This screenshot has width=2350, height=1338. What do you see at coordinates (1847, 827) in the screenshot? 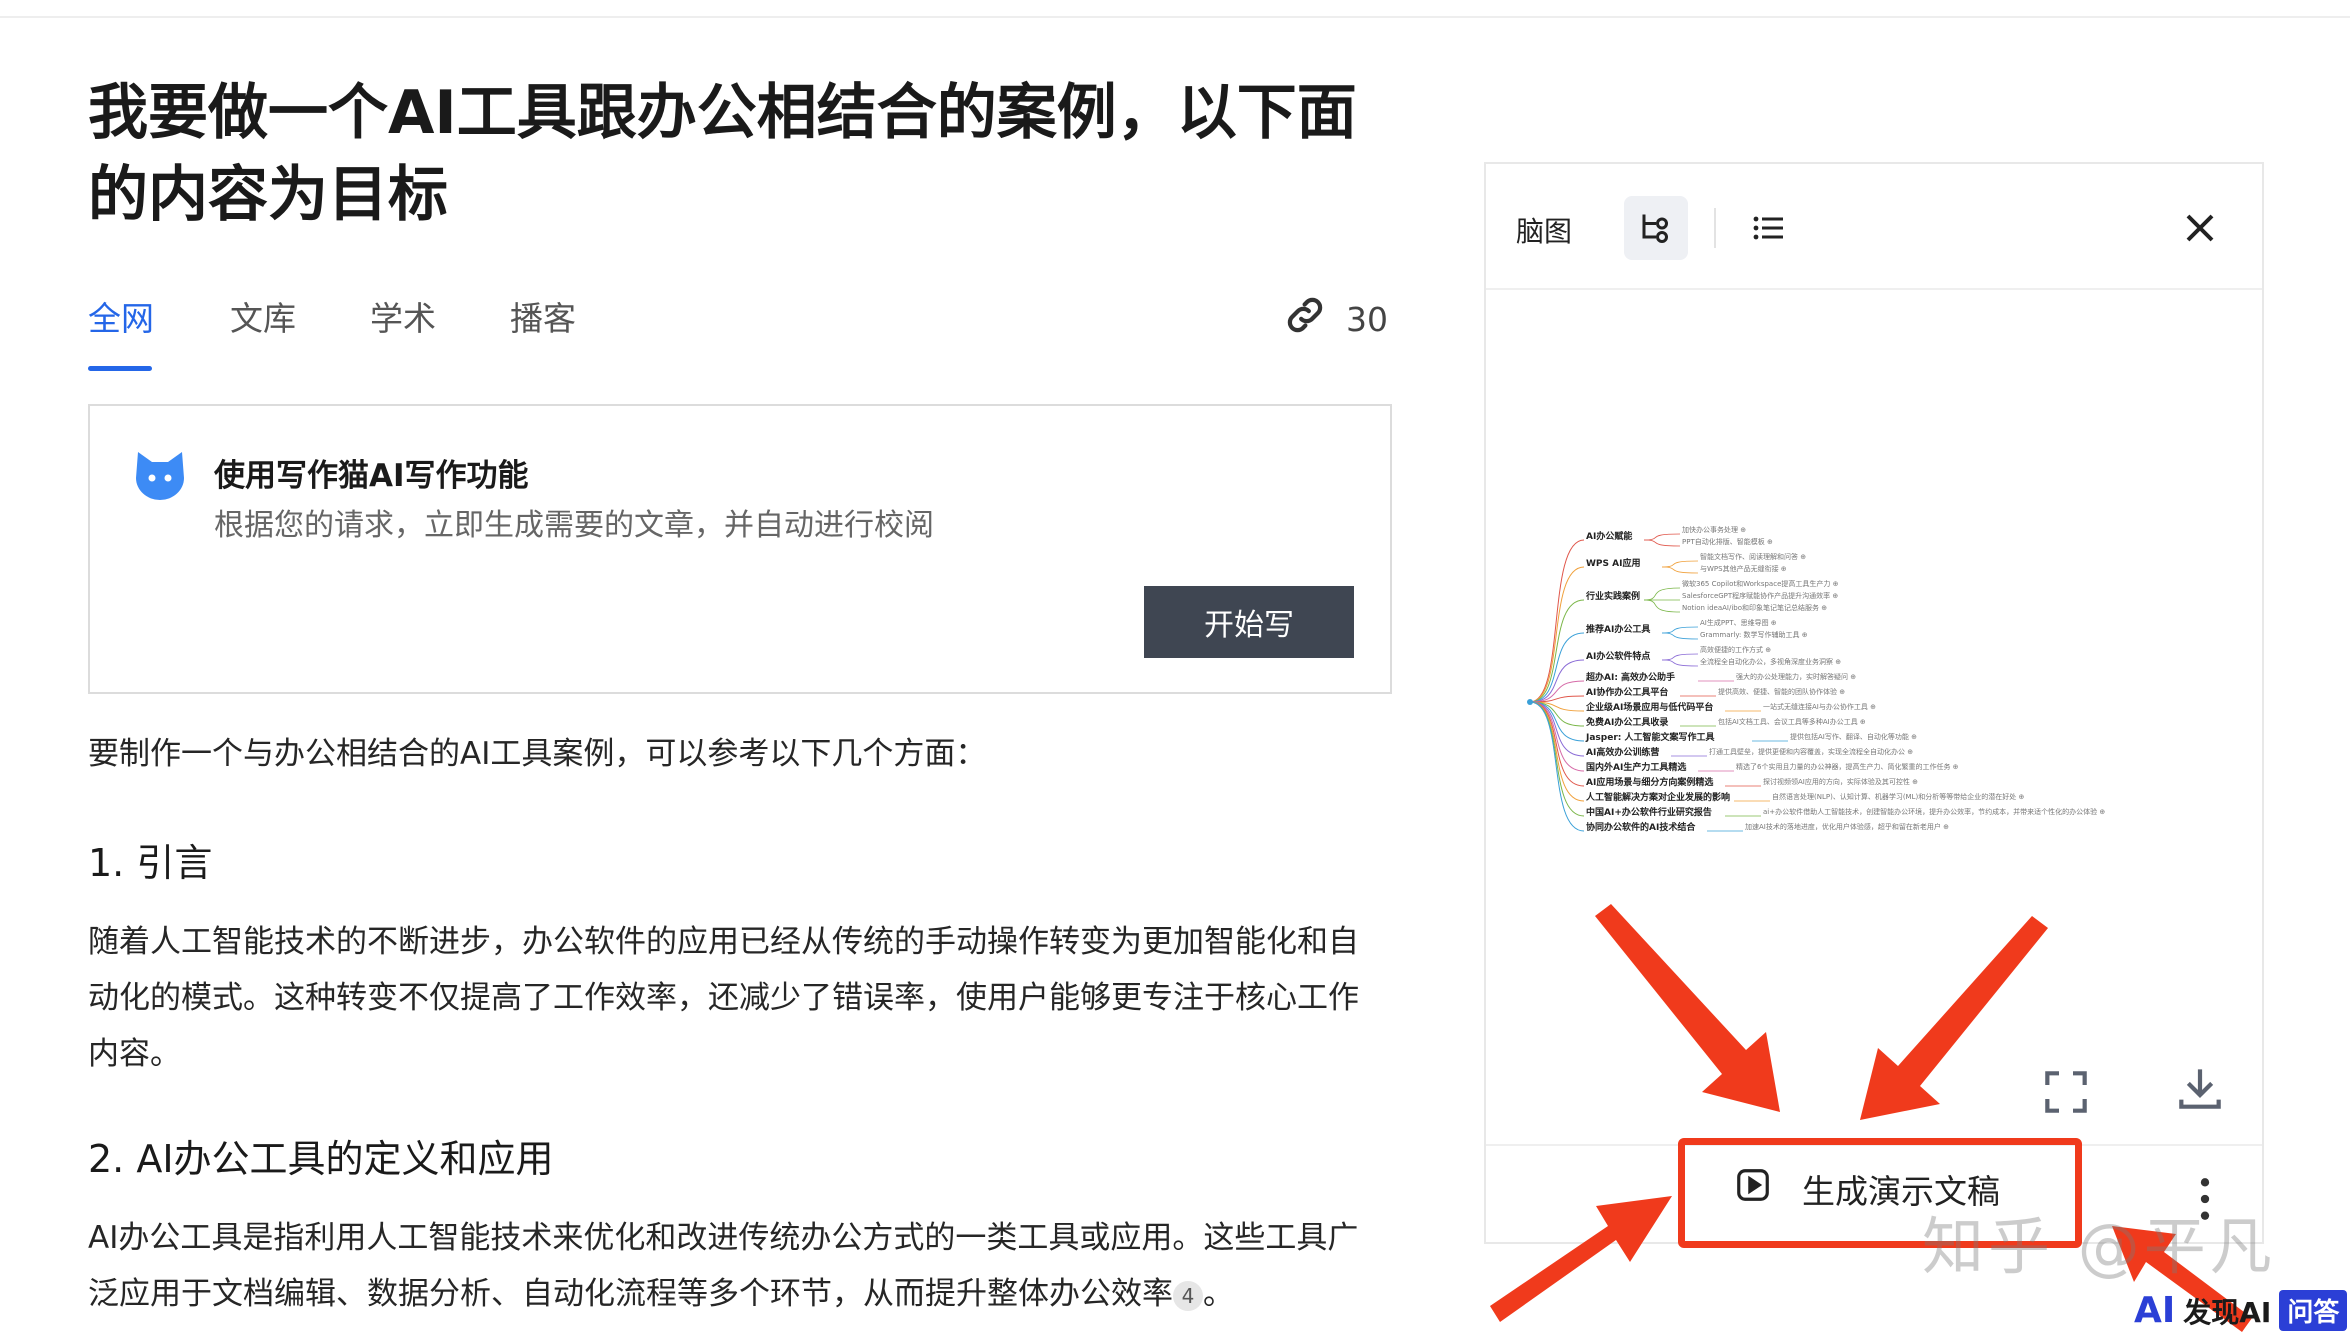
I see `mindmap-leaf: 加速AI技术的落地进度，优化用户体验感，超乎和留在新老用户 ⊕` at bounding box center [1847, 827].